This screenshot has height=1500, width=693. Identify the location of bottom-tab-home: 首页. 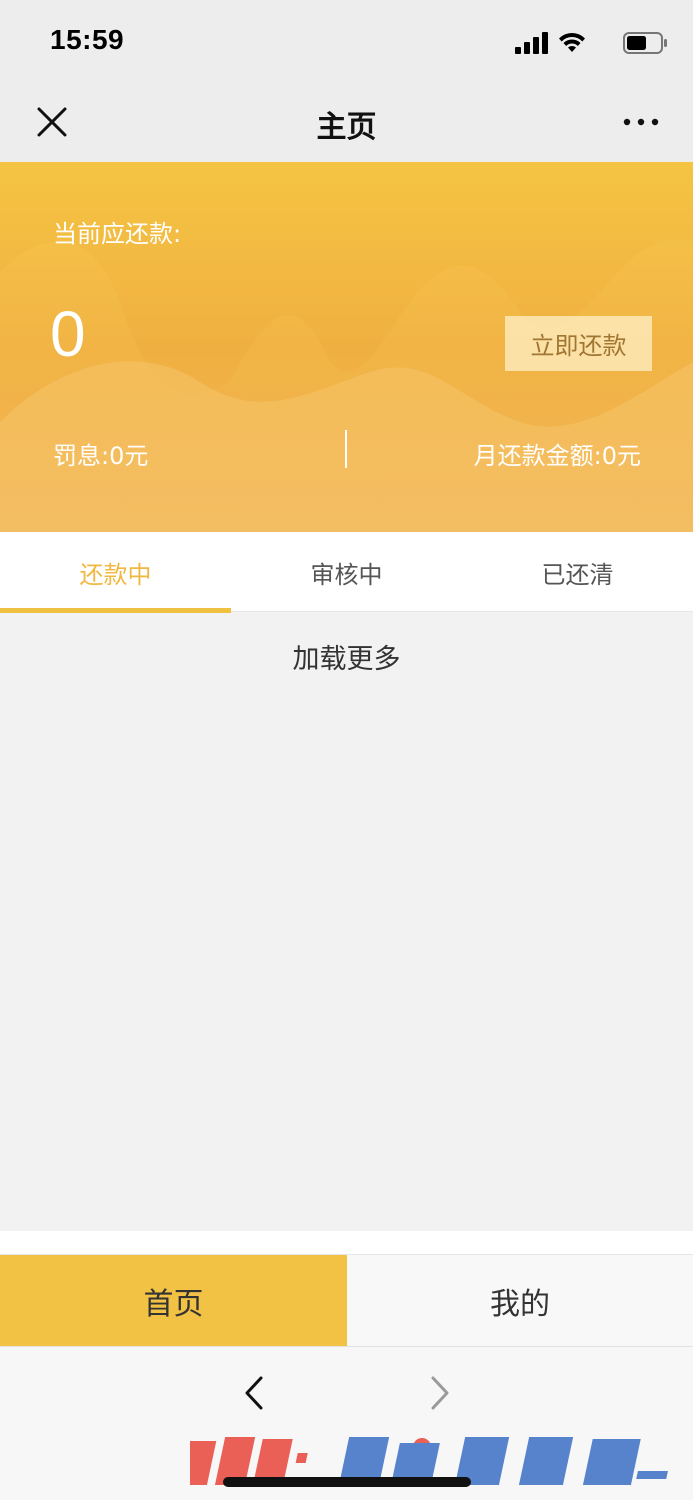
(173, 1301).